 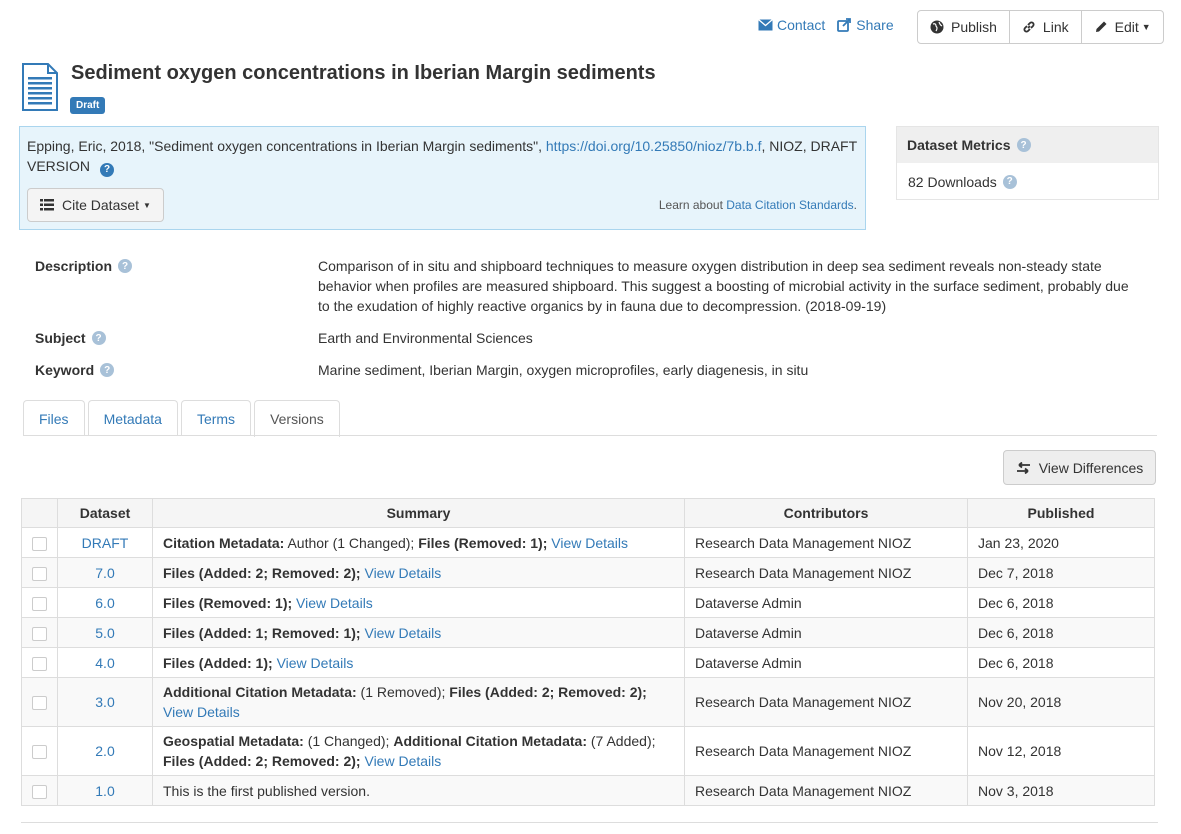 I want to click on version-cell: 5.0, so click(x=105, y=632).